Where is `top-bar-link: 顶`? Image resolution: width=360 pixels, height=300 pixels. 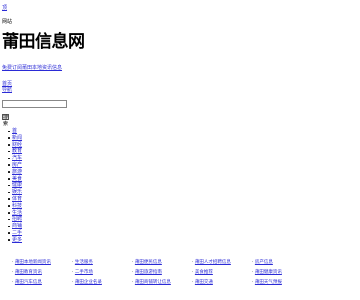 top-bar-link: 顶 is located at coordinates (4, 8).